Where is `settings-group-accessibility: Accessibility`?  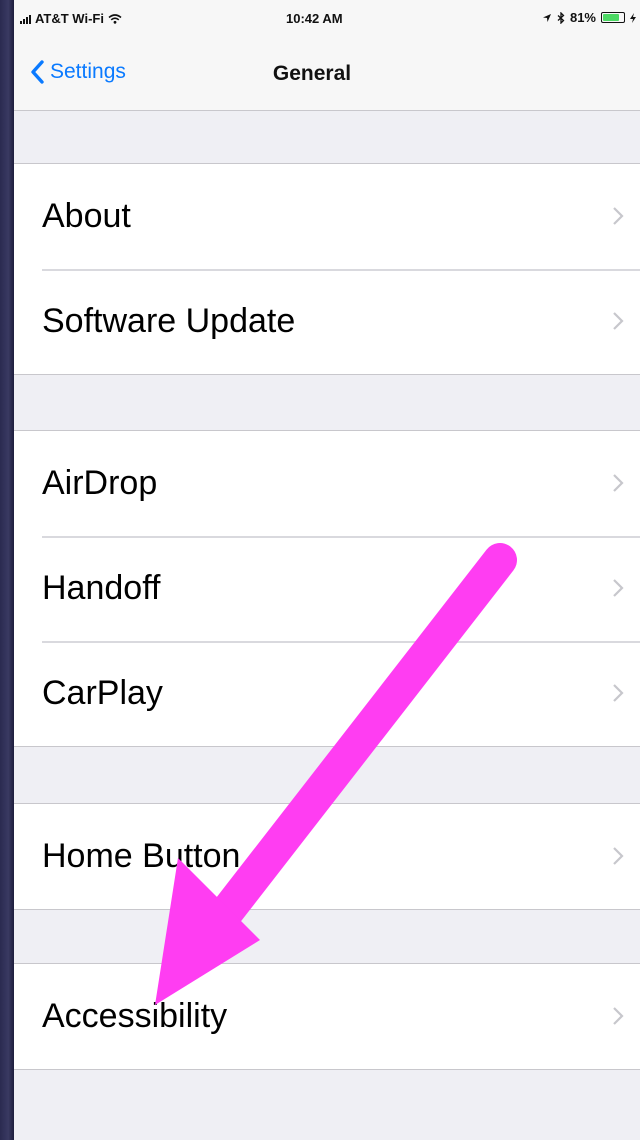
settings-group-accessibility: Accessibility is located at coordinates (327, 1016).